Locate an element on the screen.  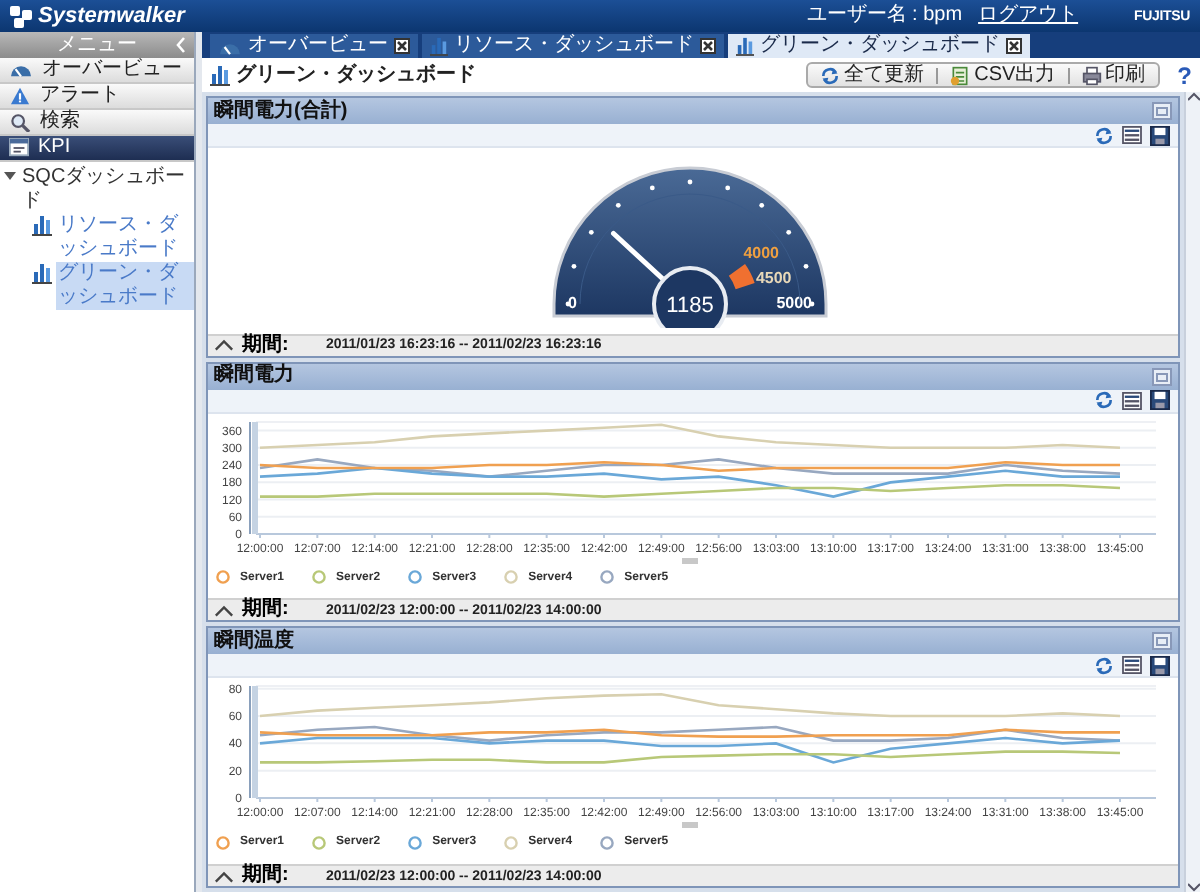
warning-icon is located at coordinates (20, 96).